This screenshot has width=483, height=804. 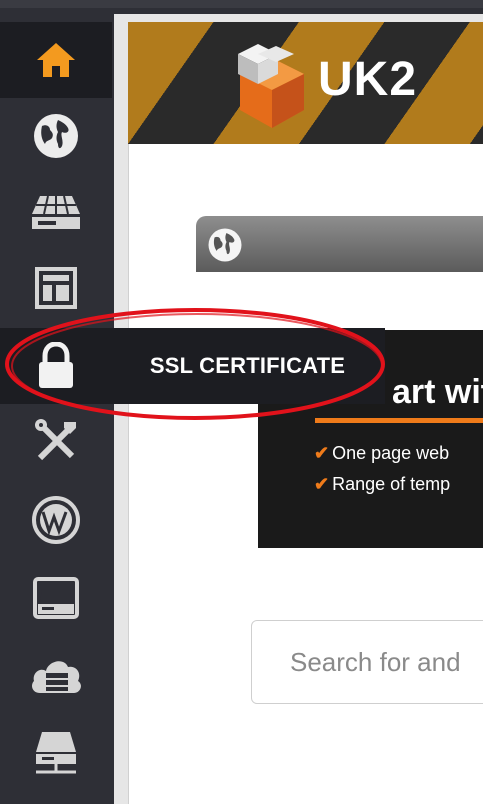 I want to click on layout-icon, so click(x=56, y=288).